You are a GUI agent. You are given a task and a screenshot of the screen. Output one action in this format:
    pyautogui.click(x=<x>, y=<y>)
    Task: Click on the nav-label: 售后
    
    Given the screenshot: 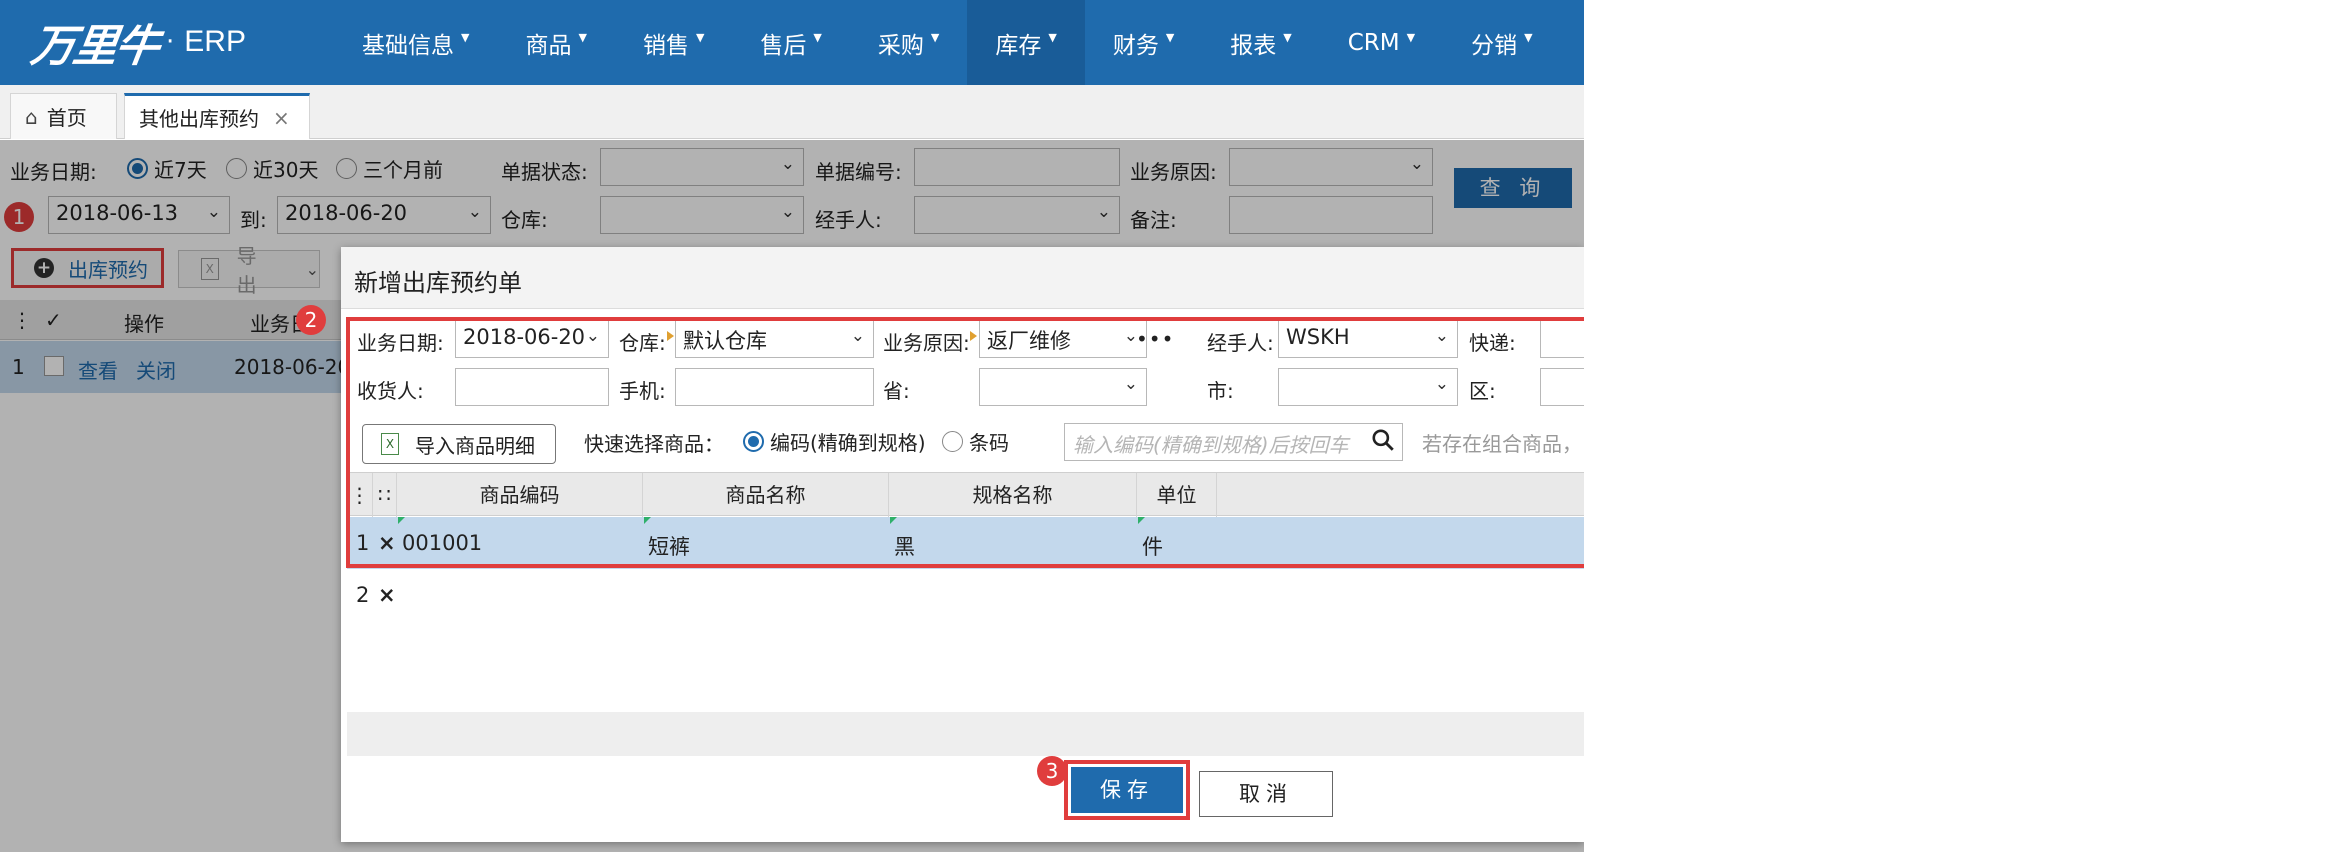 What is the action you would take?
    pyautogui.click(x=783, y=45)
    